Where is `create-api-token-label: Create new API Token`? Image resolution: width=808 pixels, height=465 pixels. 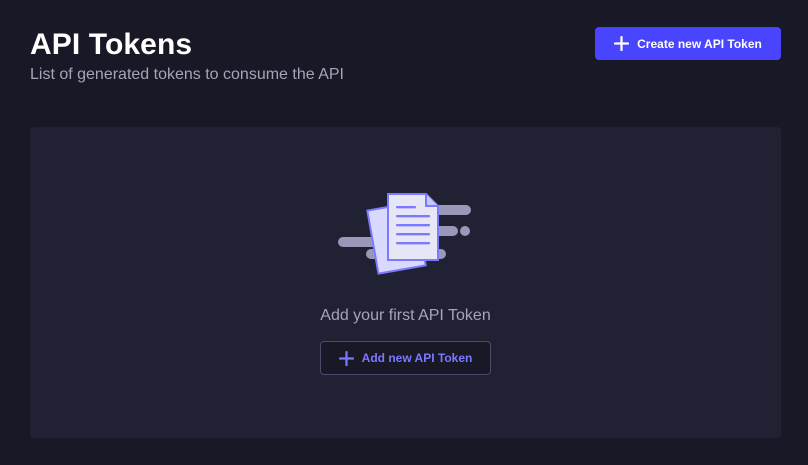 create-api-token-label: Create new API Token is located at coordinates (699, 43).